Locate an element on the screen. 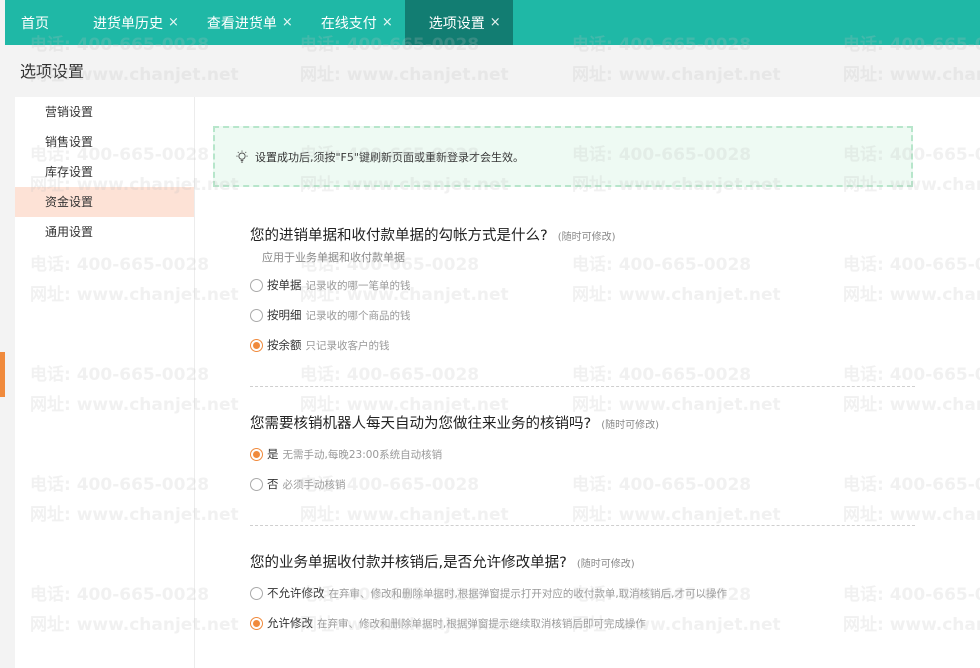 The height and width of the screenshot is (668, 980). tab-purchase-history: 进货单历史 × is located at coordinates (134, 22).